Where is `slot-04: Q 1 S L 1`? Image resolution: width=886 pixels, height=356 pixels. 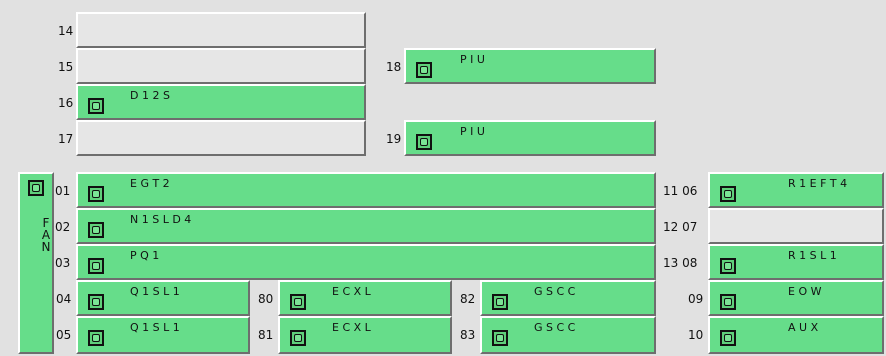
slot-04: Q 1 S L 1 is located at coordinates (163, 298).